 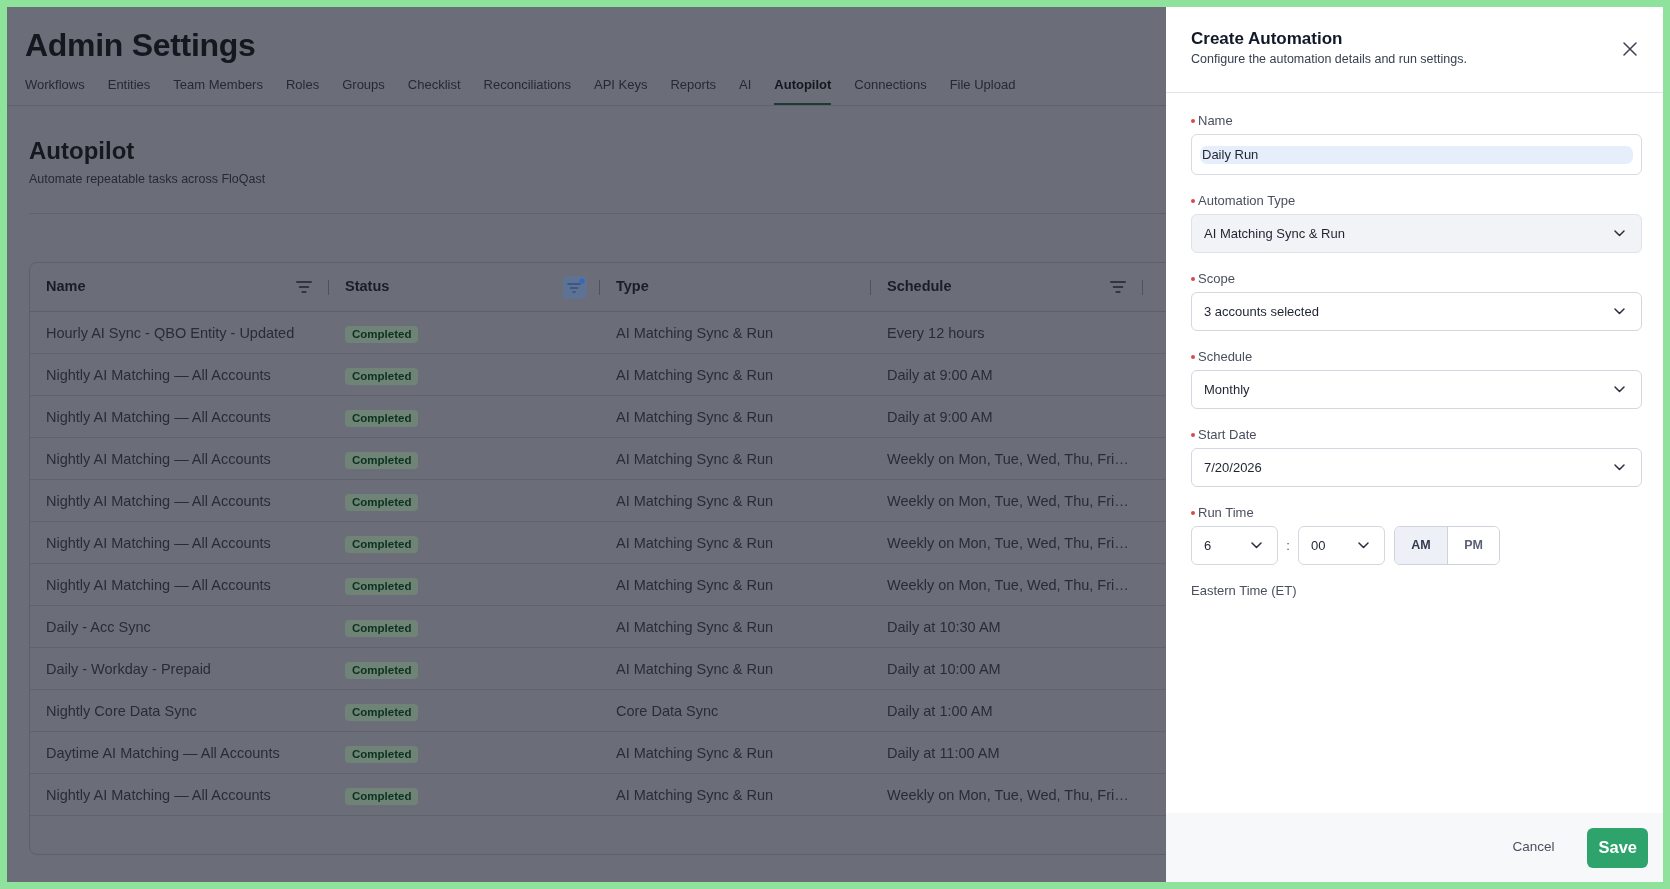 What do you see at coordinates (745, 90) in the screenshot?
I see `nav-tab: AI` at bounding box center [745, 90].